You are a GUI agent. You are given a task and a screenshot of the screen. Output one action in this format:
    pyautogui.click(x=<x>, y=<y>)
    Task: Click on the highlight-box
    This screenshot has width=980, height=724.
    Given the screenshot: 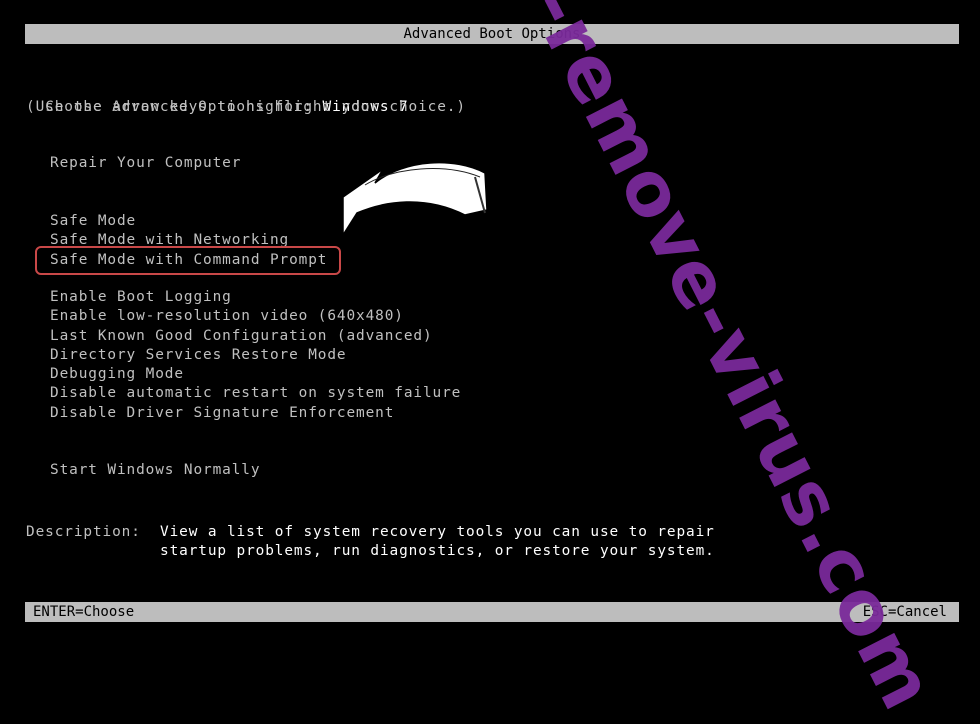 What is the action you would take?
    pyautogui.click(x=188, y=260)
    